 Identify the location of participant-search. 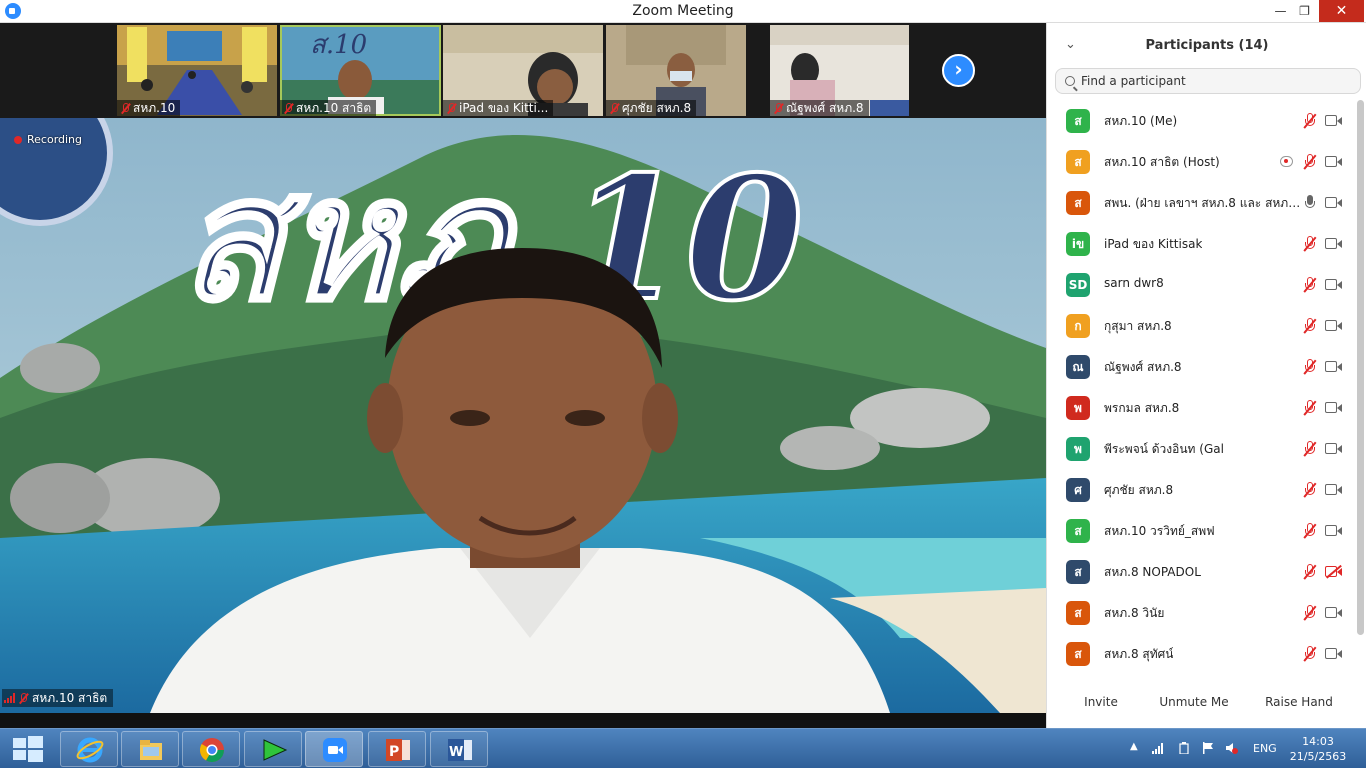
(1208, 81).